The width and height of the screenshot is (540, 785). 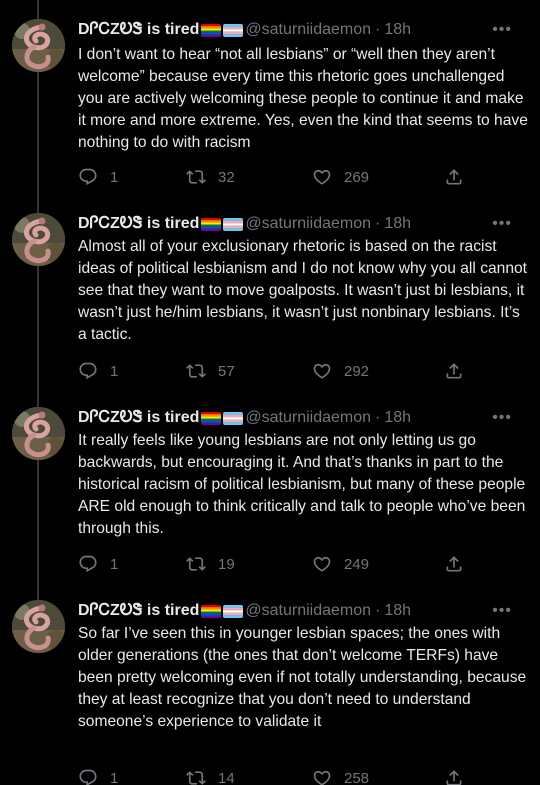 What do you see at coordinates (340, 564) in the screenshot?
I see `like-button: 249` at bounding box center [340, 564].